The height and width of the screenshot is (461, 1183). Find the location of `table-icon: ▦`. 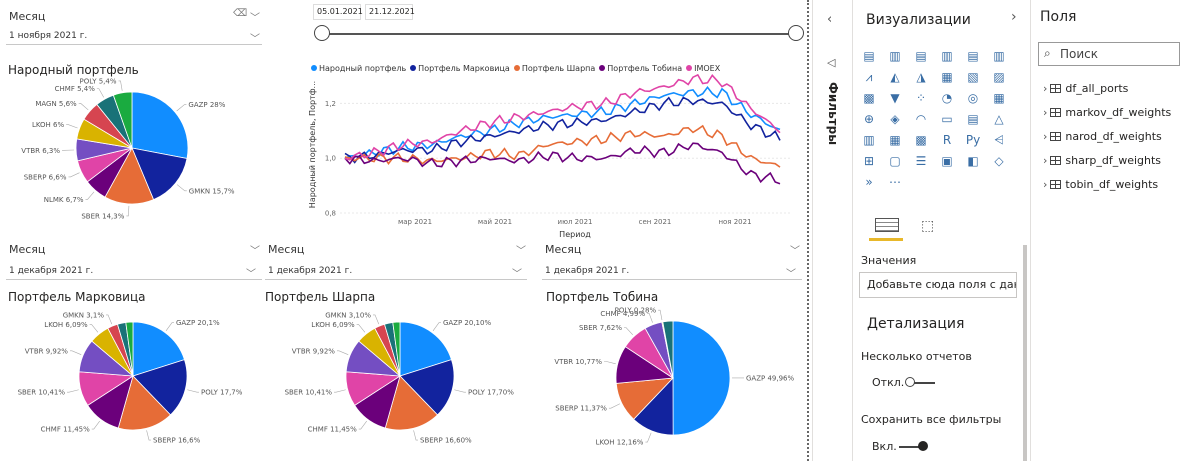

table-icon: ▦ is located at coordinates (895, 140).